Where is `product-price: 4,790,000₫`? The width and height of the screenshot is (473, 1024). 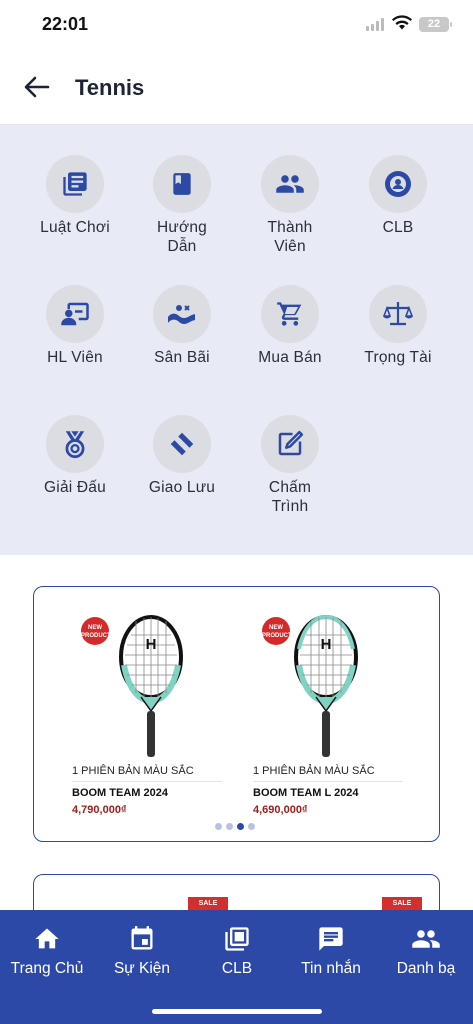
product-price: 4,790,000₫ is located at coordinates (99, 810).